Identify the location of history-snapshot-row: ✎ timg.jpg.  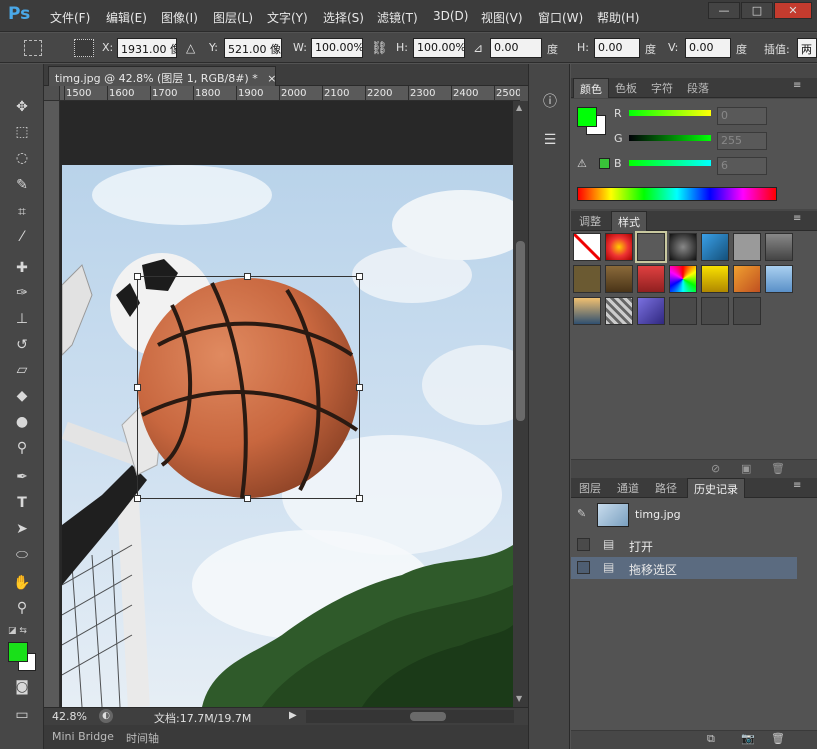
(684, 515).